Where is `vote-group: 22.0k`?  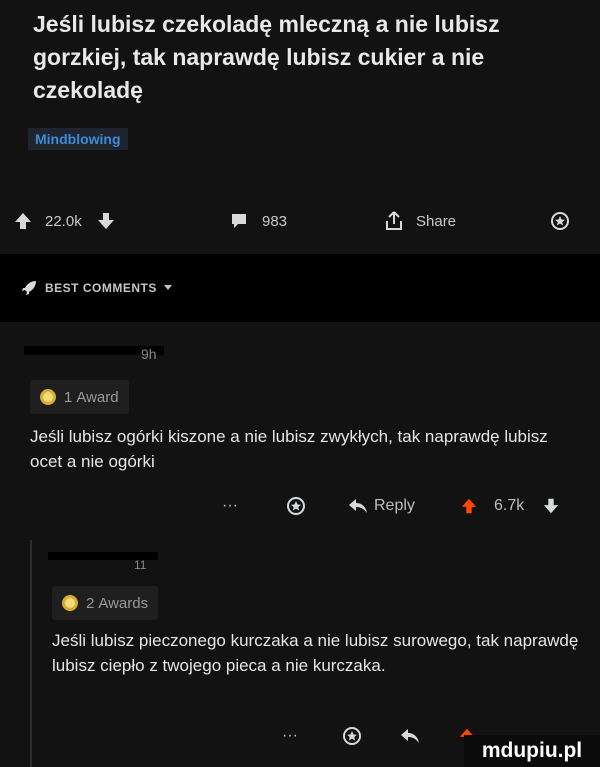
vote-group: 22.0k is located at coordinates (64, 221).